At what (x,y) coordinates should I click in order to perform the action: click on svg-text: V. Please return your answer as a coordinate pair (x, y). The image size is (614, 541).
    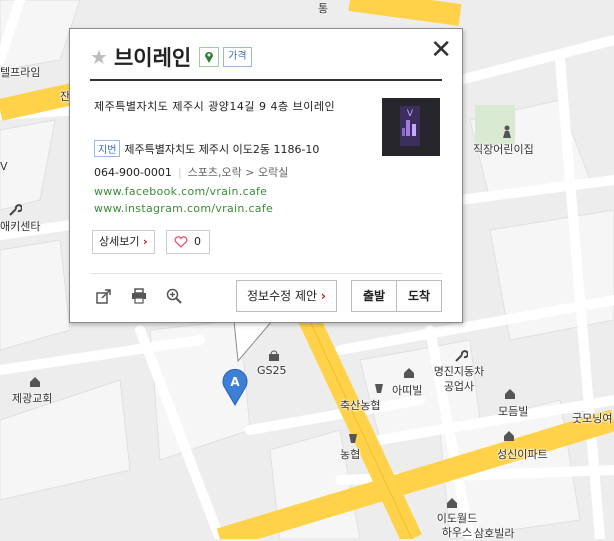
    Looking at the image, I should click on (410, 114).